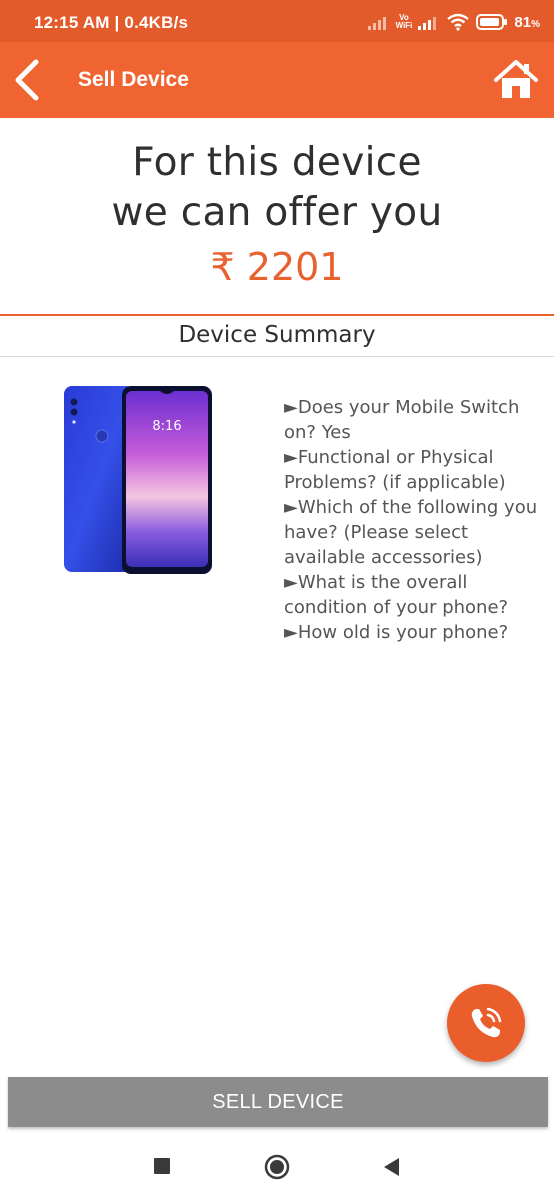 The image size is (554, 1200). I want to click on status-icons: Vo WiFi 81%, so click(453, 22).